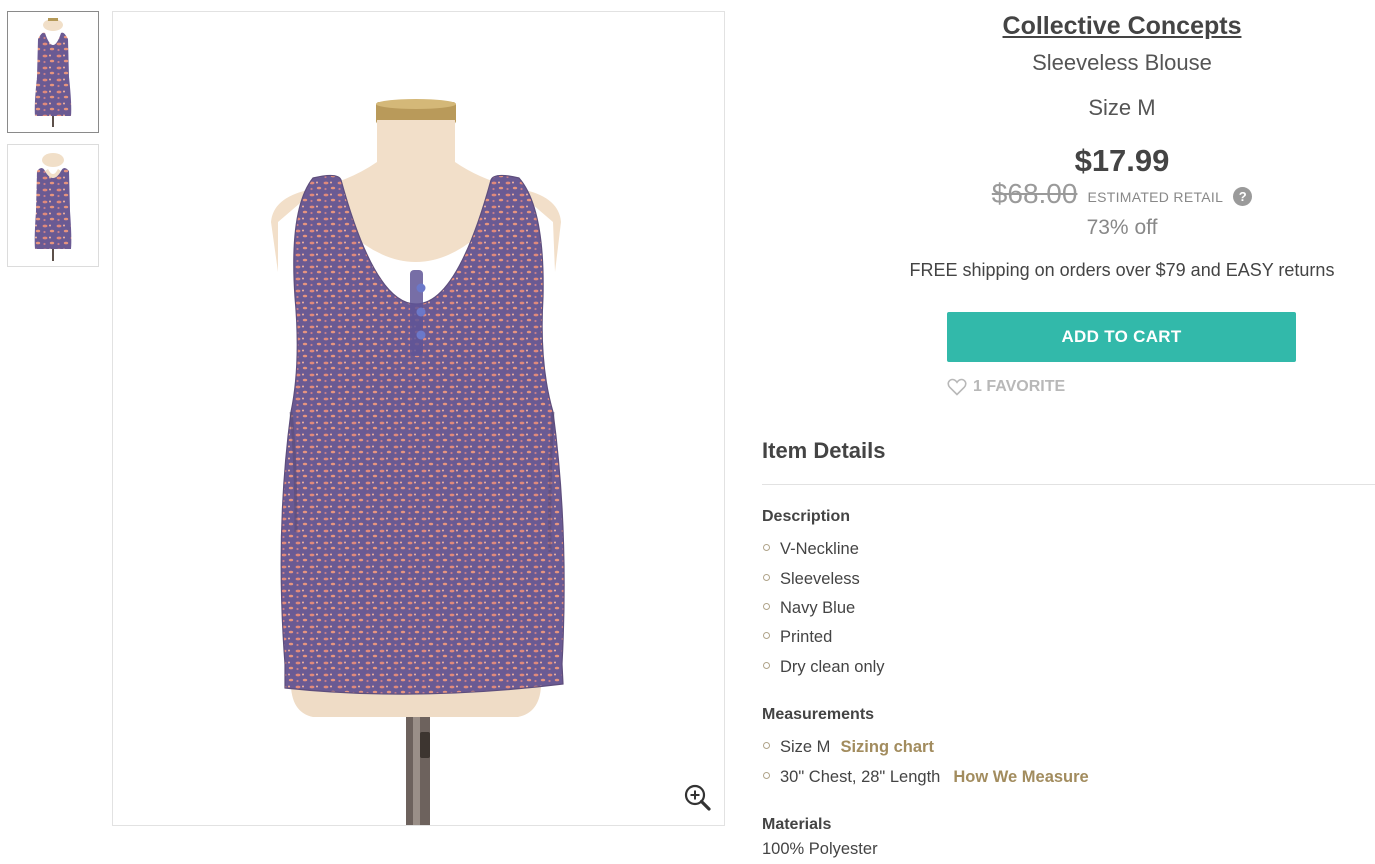  Describe the element at coordinates (1155, 197) in the screenshot. I see `estimated-retail-label: ESTIMATED RETAIL` at that location.